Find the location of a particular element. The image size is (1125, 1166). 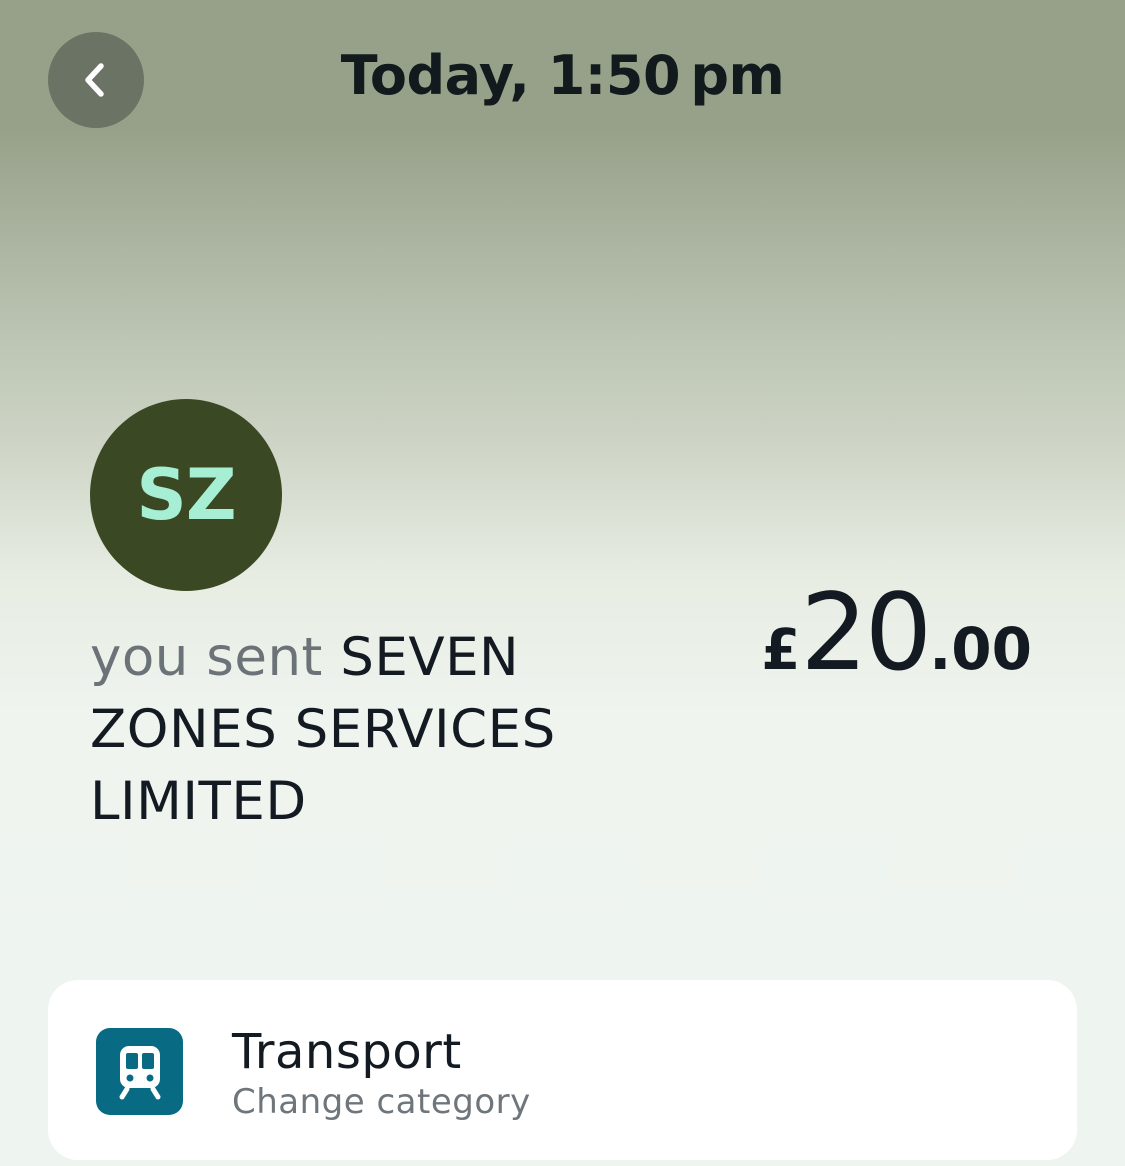

category-name: Transport is located at coordinates (347, 1052).